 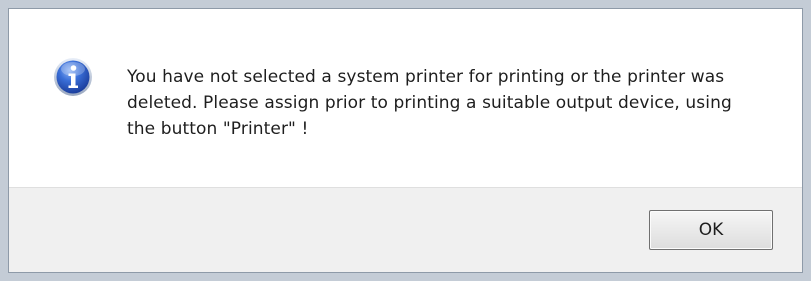 I want to click on ok-button: OK, so click(x=711, y=230).